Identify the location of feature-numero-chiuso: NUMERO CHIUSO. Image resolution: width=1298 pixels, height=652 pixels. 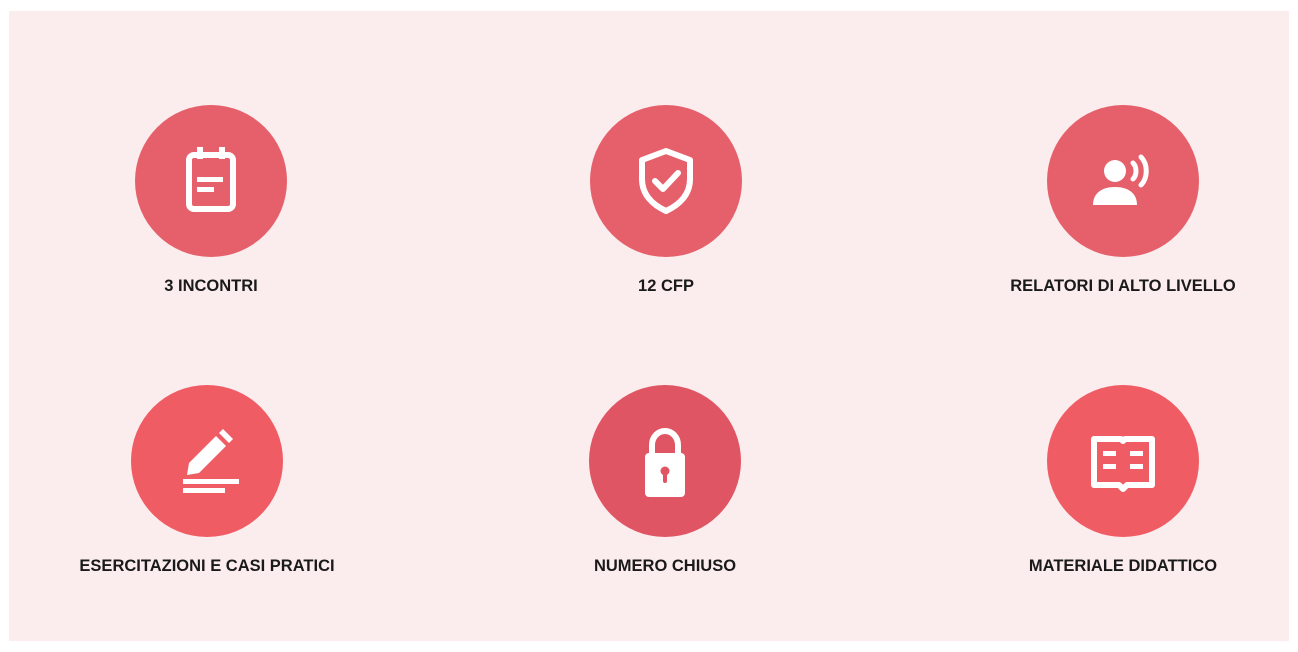
(665, 480).